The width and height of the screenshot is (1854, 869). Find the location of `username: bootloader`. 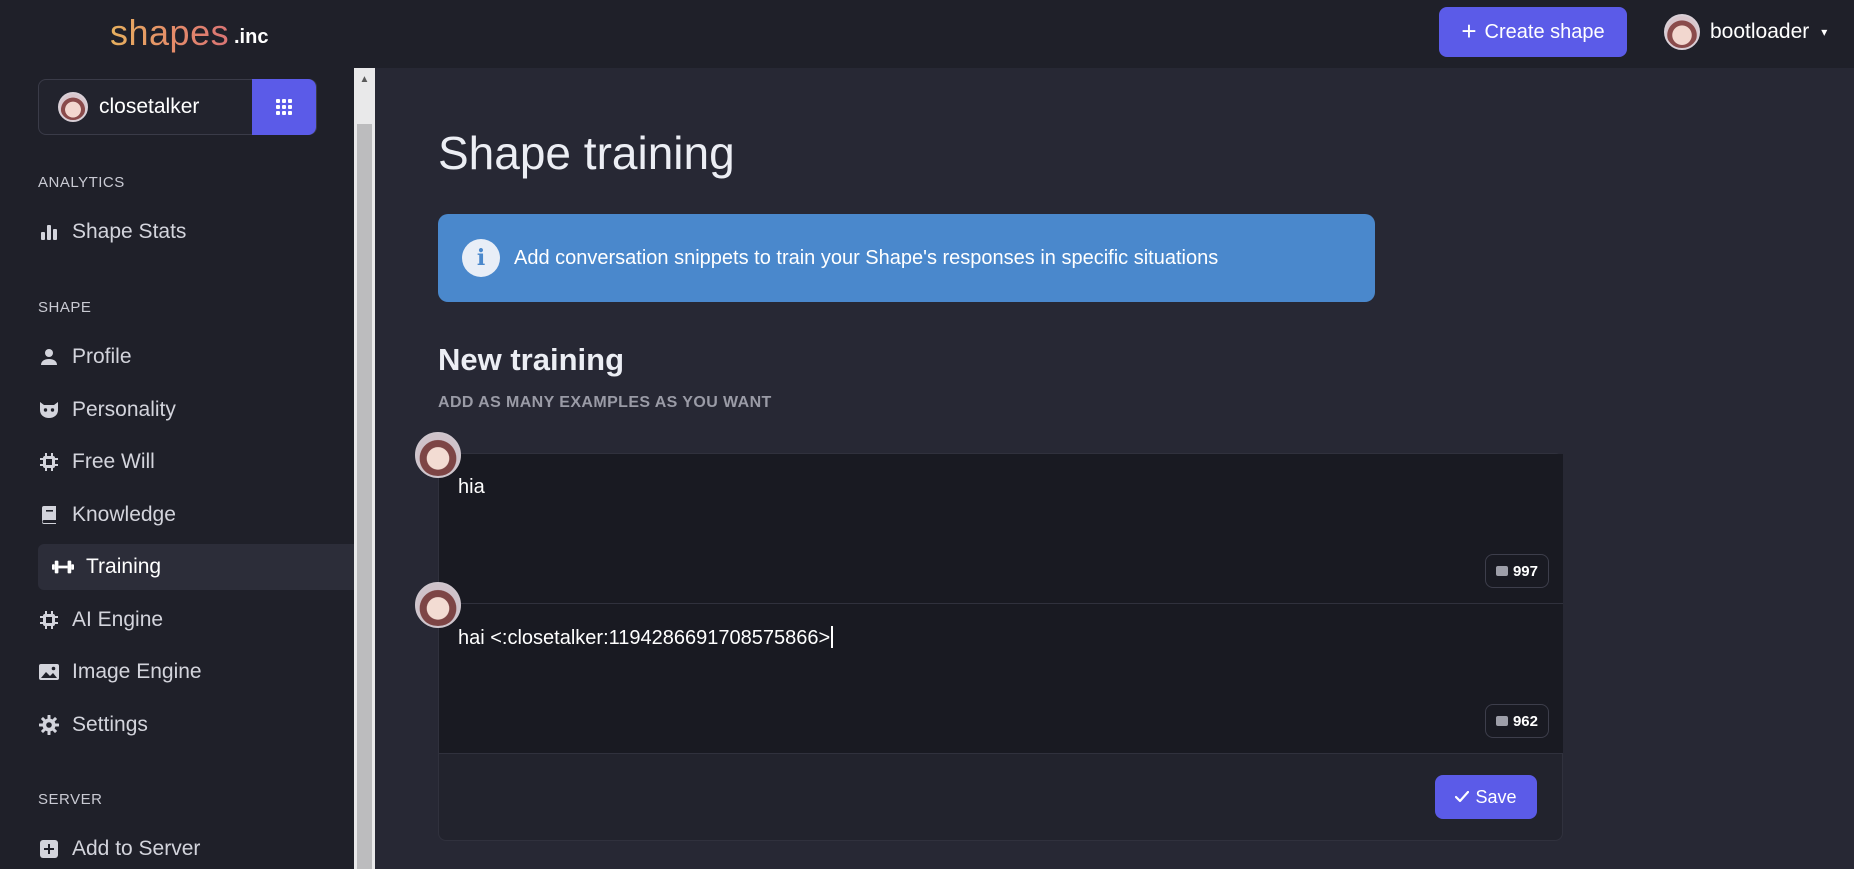

username: bootloader is located at coordinates (1760, 31).